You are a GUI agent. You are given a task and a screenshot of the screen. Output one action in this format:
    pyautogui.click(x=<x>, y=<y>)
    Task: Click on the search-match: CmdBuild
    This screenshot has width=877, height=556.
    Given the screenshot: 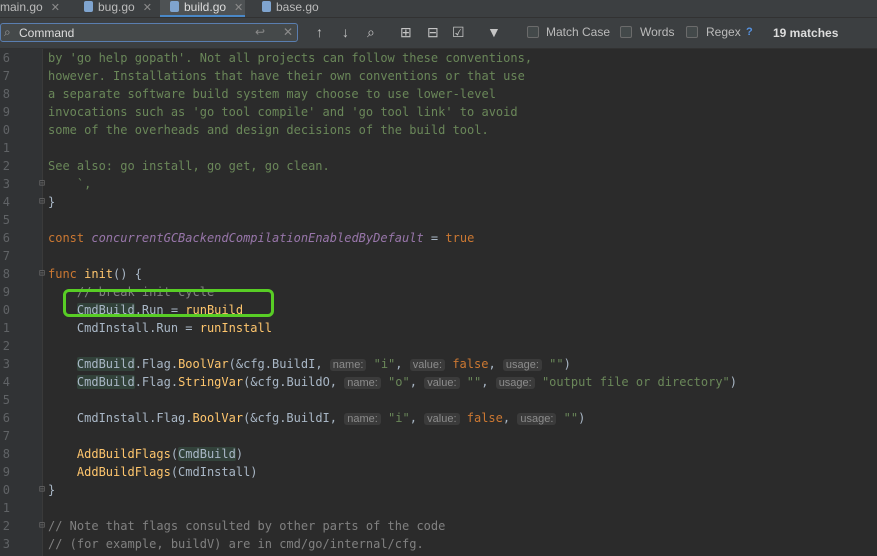 What is the action you would take?
    pyautogui.click(x=207, y=454)
    